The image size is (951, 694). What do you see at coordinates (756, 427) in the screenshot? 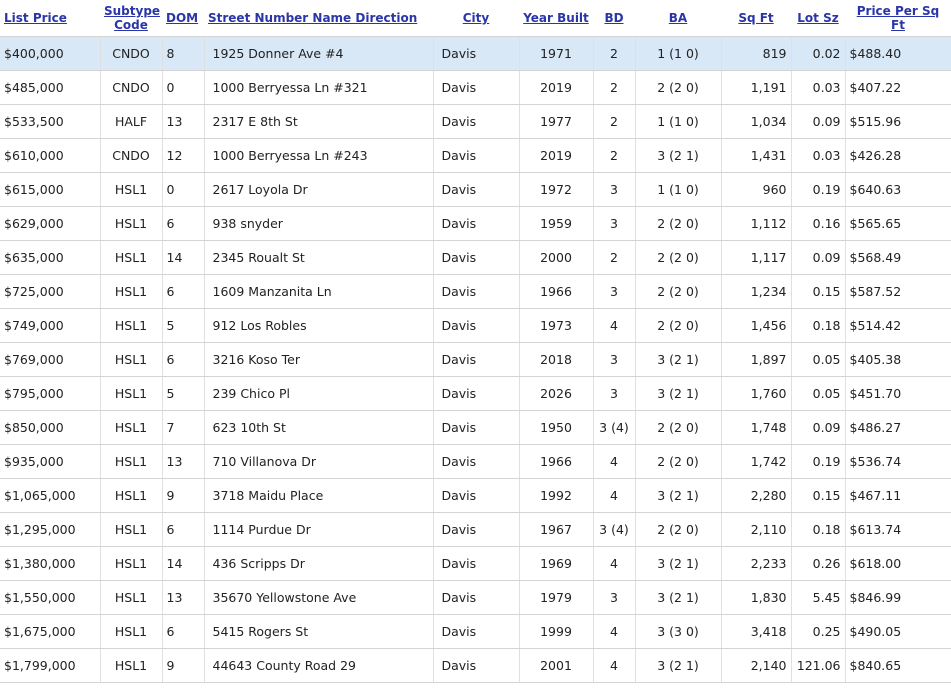
I see `cell-sq-ft: 1,748` at bounding box center [756, 427].